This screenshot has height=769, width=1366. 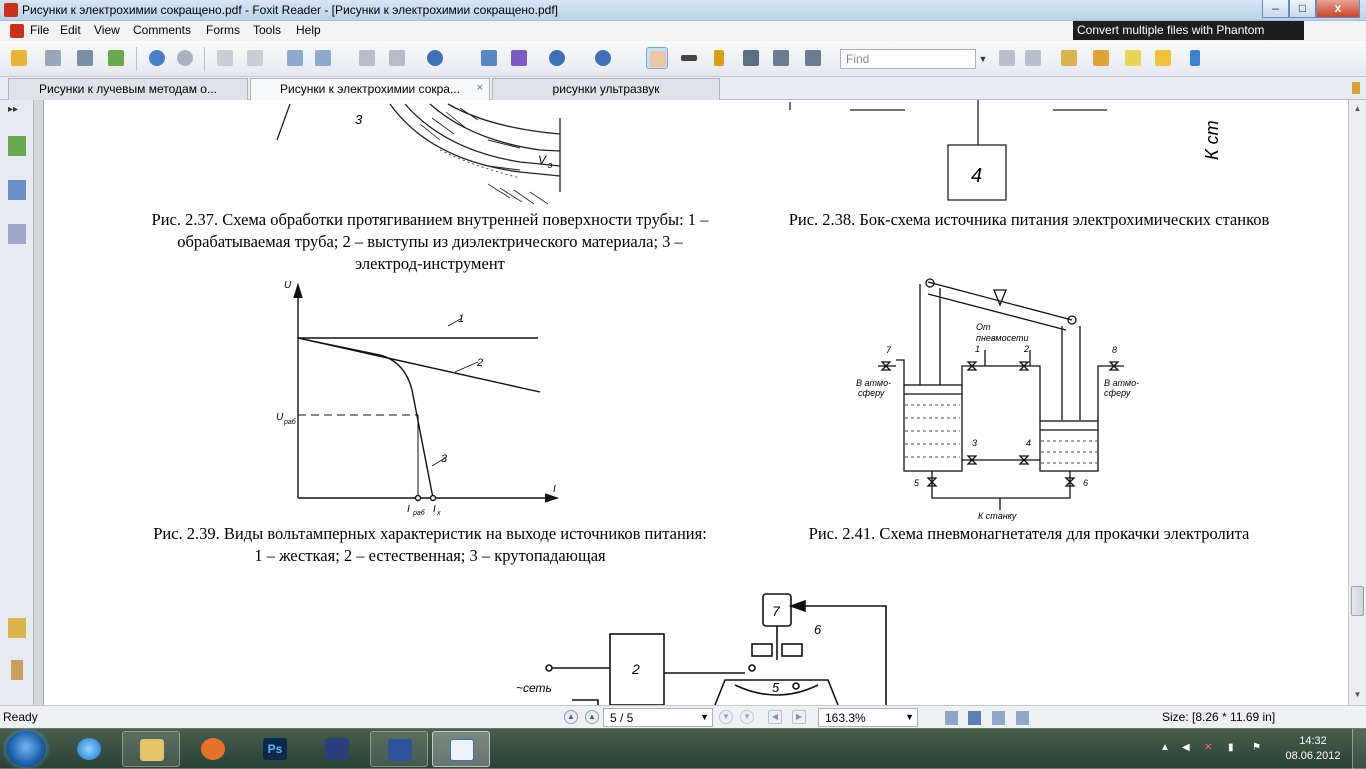 I want to click on menu-forms: Forms, so click(x=223, y=30).